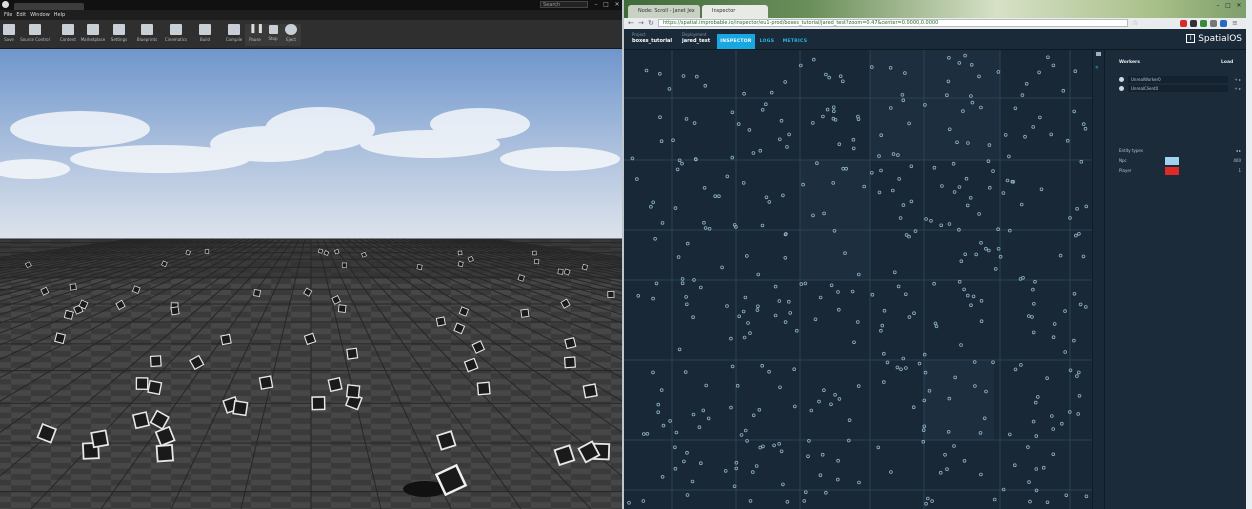 This screenshot has width=1252, height=509. What do you see at coordinates (736, 41) in the screenshot?
I see `tab-inspector: INSPECTOR` at bounding box center [736, 41].